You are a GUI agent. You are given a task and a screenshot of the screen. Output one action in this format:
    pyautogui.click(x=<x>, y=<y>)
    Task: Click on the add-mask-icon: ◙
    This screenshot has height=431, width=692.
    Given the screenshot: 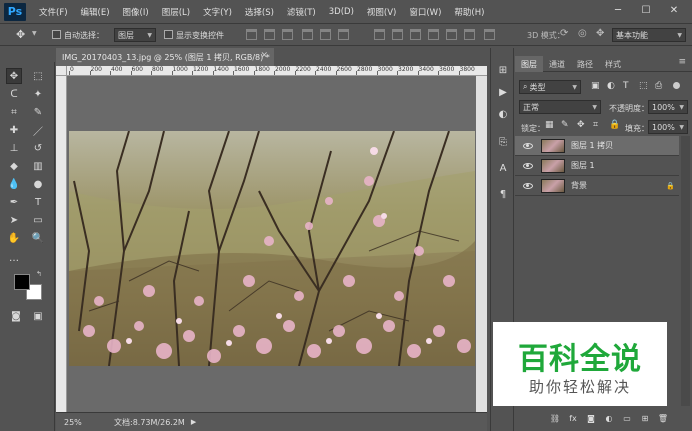 What is the action you would take?
    pyautogui.click(x=591, y=418)
    